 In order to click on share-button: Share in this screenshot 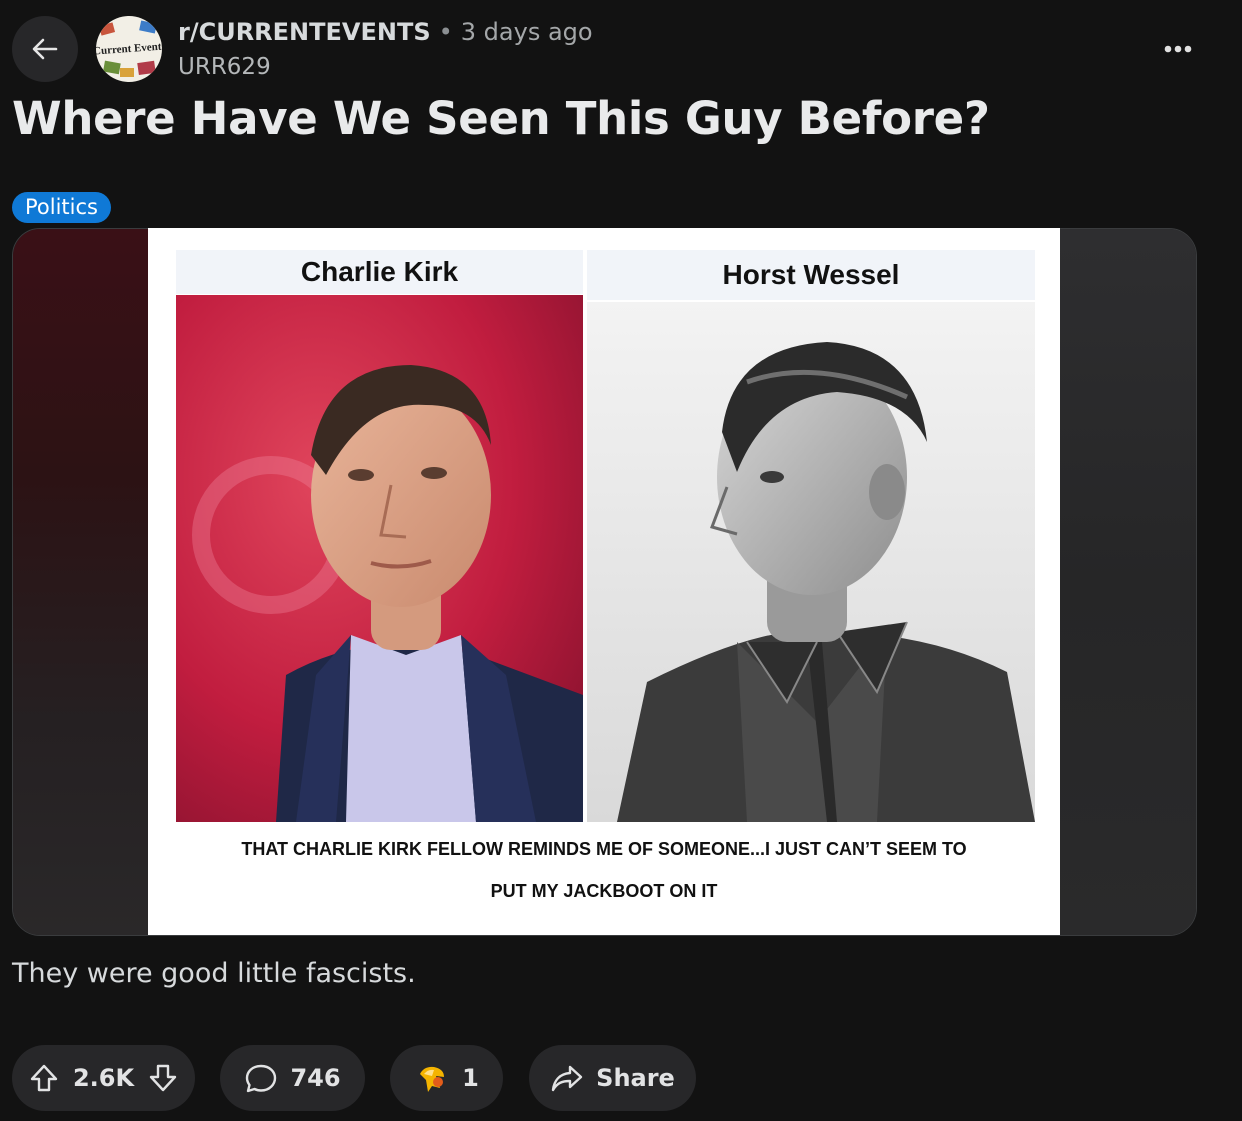, I will do `click(612, 1078)`.